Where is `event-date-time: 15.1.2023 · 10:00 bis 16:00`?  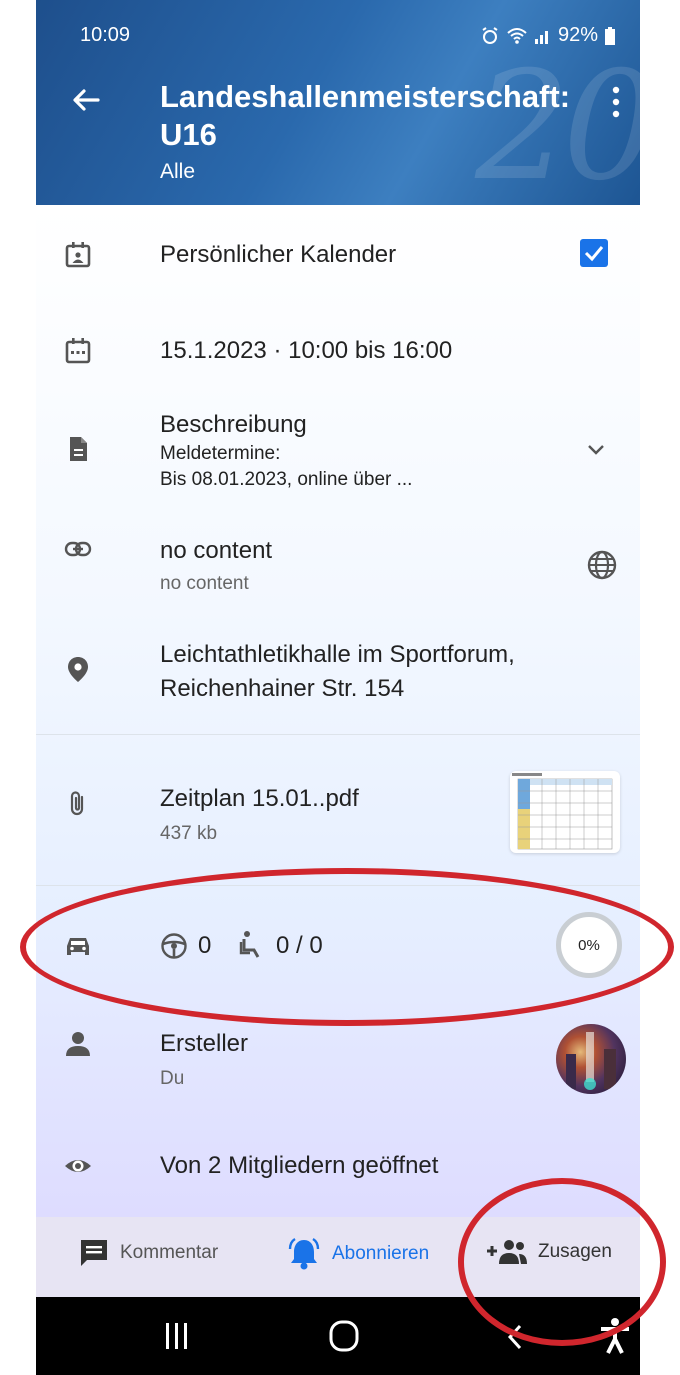
event-date-time: 15.1.2023 · 10:00 bis 16:00 is located at coordinates (306, 350).